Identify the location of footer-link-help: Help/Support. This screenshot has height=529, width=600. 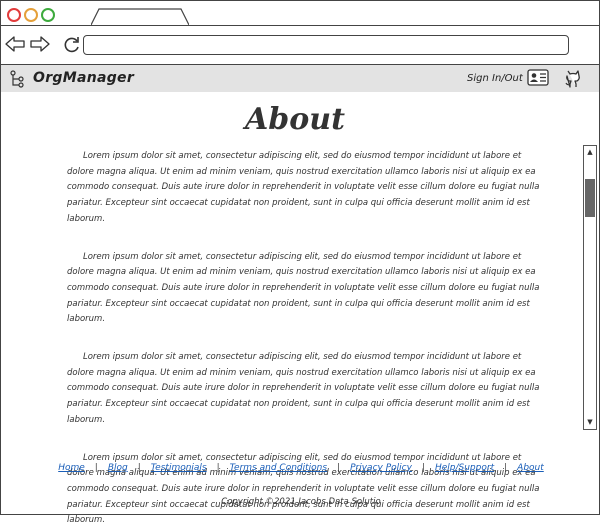
(464, 468).